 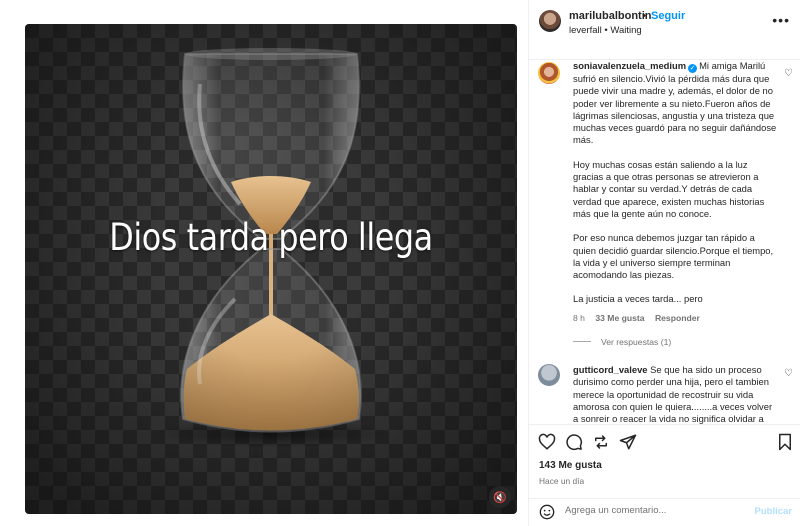 What do you see at coordinates (664, 440) in the screenshot?
I see `post-actions-bar` at bounding box center [664, 440].